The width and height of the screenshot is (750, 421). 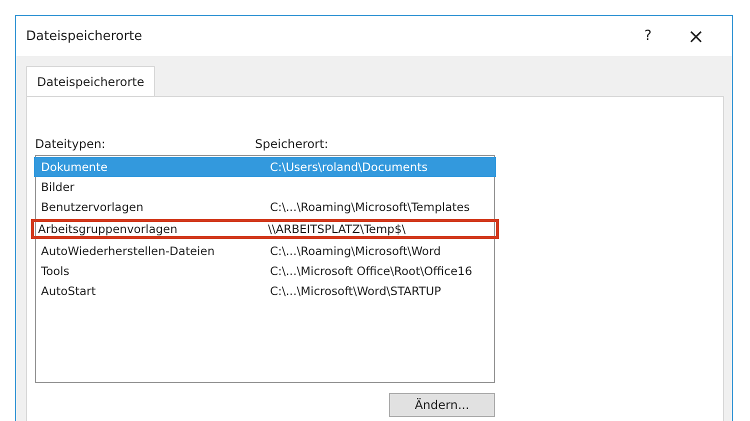 What do you see at coordinates (356, 251) in the screenshot?
I see `location-path: C:\...\Roaming\Microsoft\Word` at bounding box center [356, 251].